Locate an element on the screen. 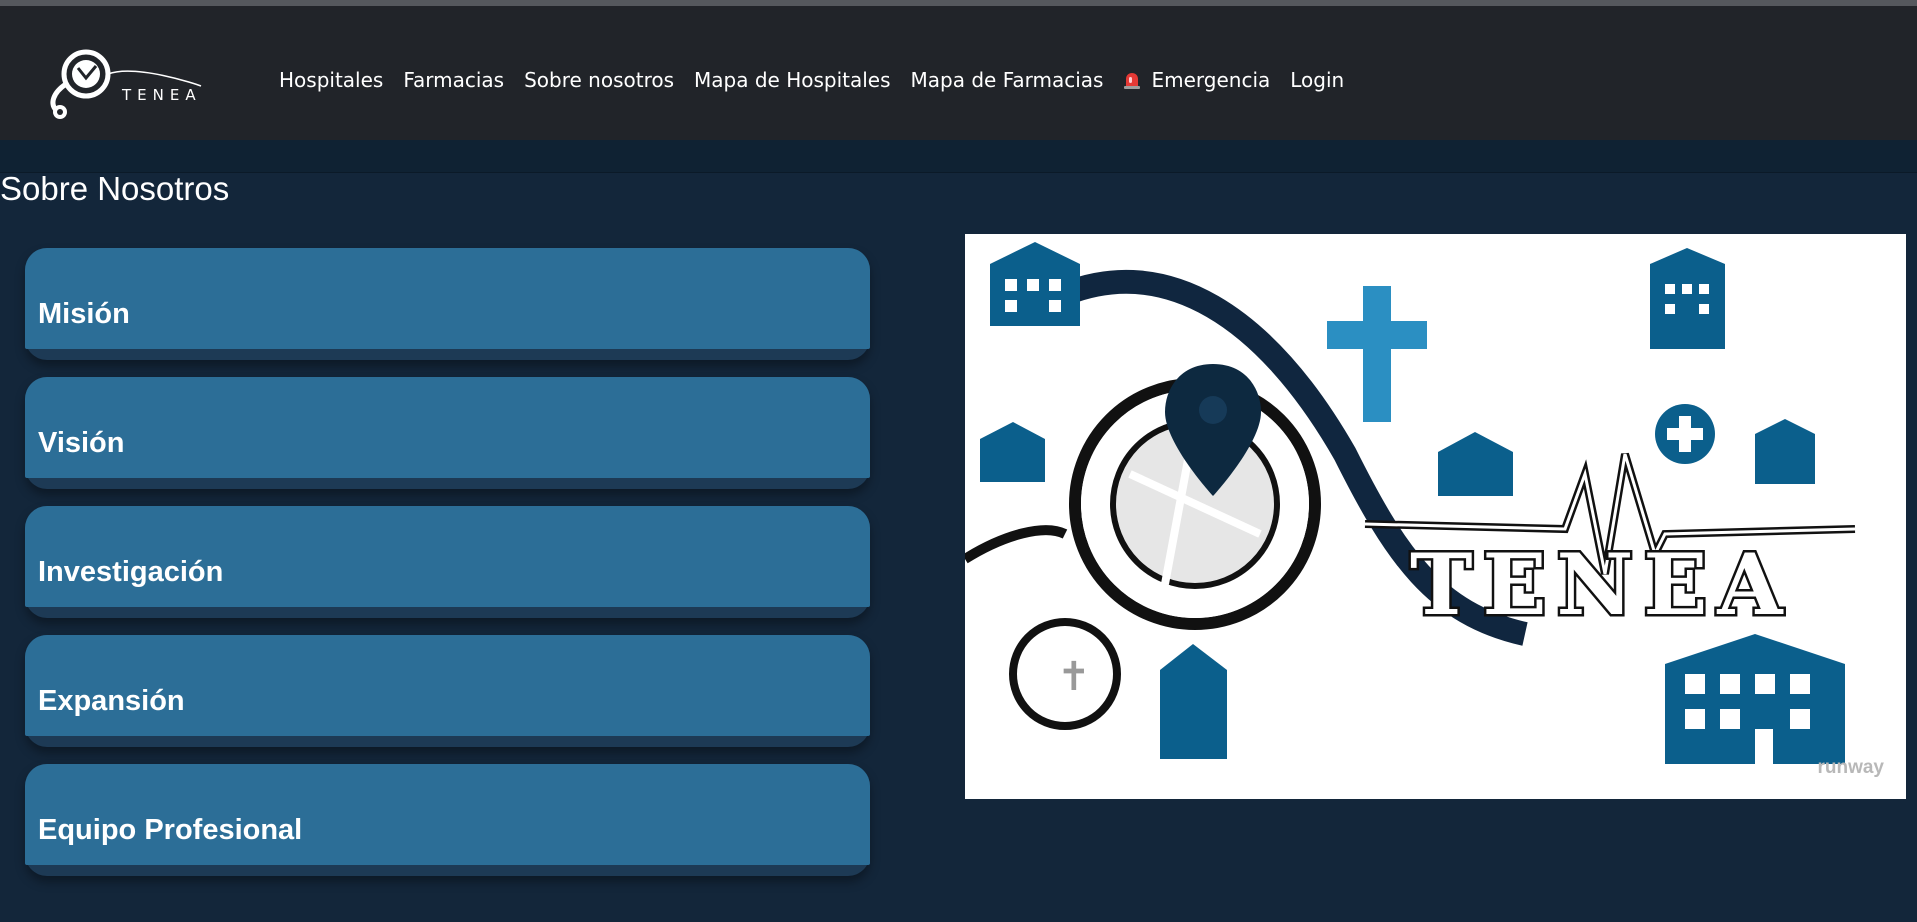 Image resolution: width=1917 pixels, height=922 pixels. nav-link-mapa-de-hospitales: Mapa de Hospitales is located at coordinates (792, 80).